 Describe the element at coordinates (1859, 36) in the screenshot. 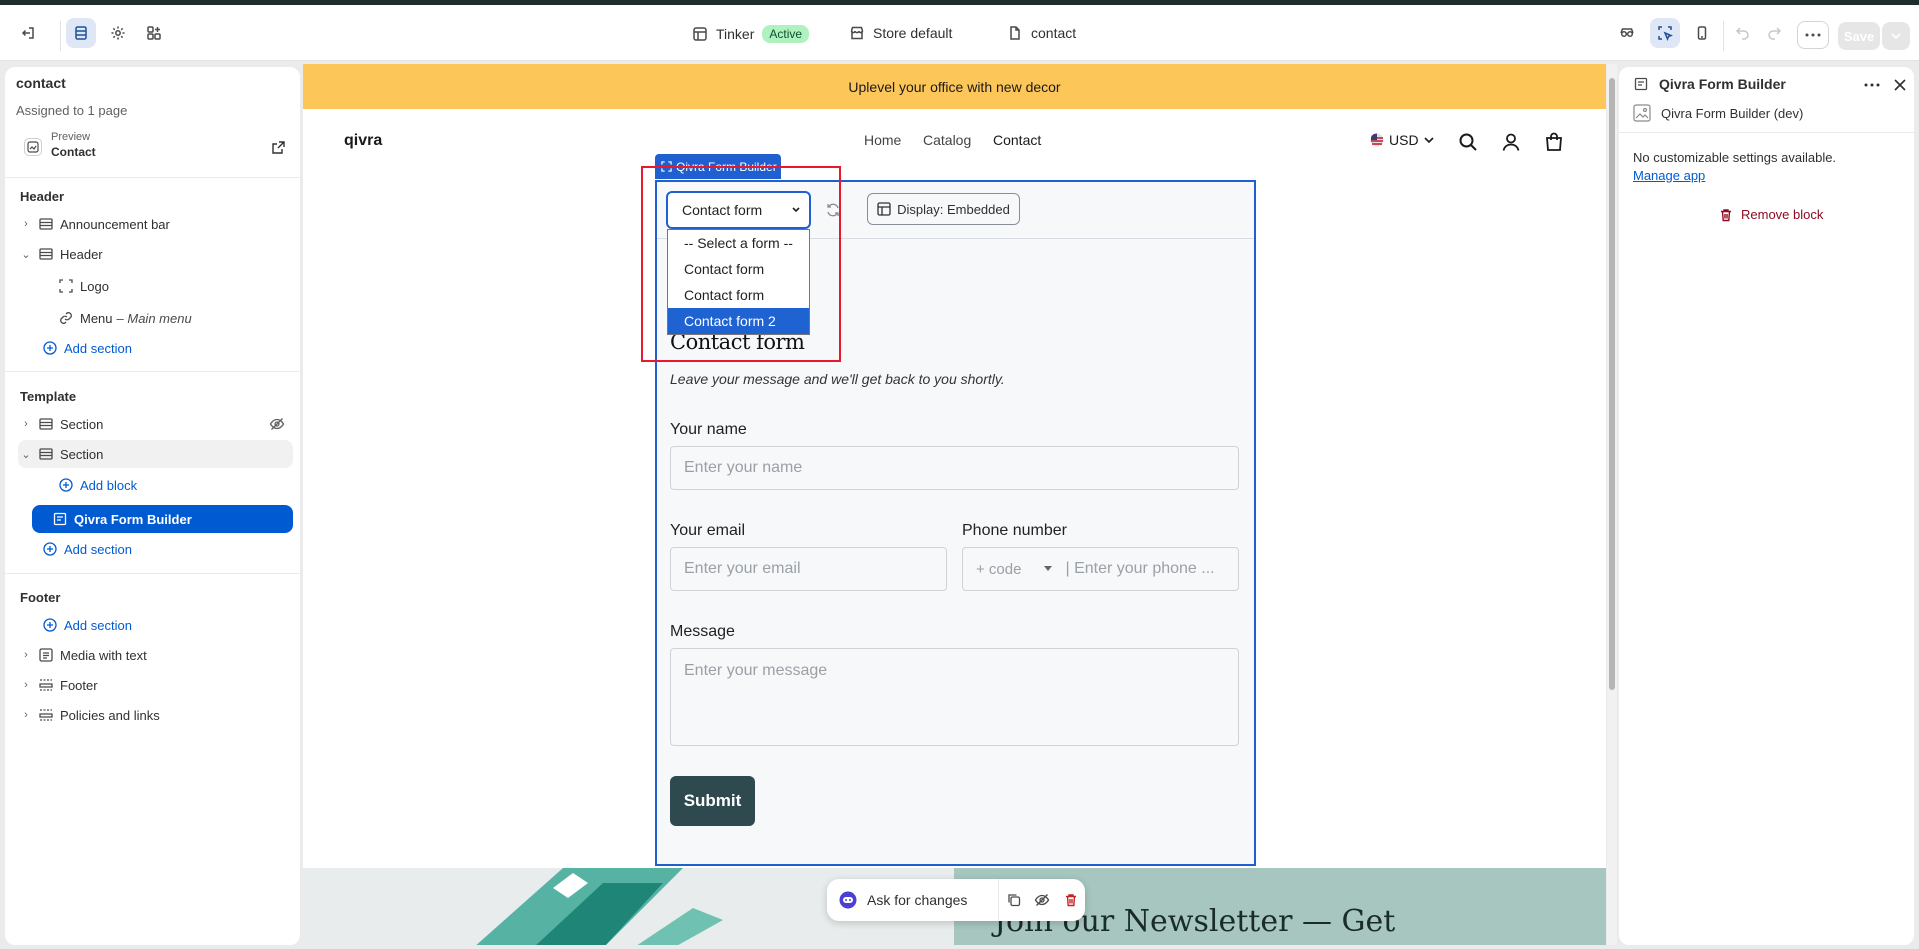

I see `save-button: Save` at that location.